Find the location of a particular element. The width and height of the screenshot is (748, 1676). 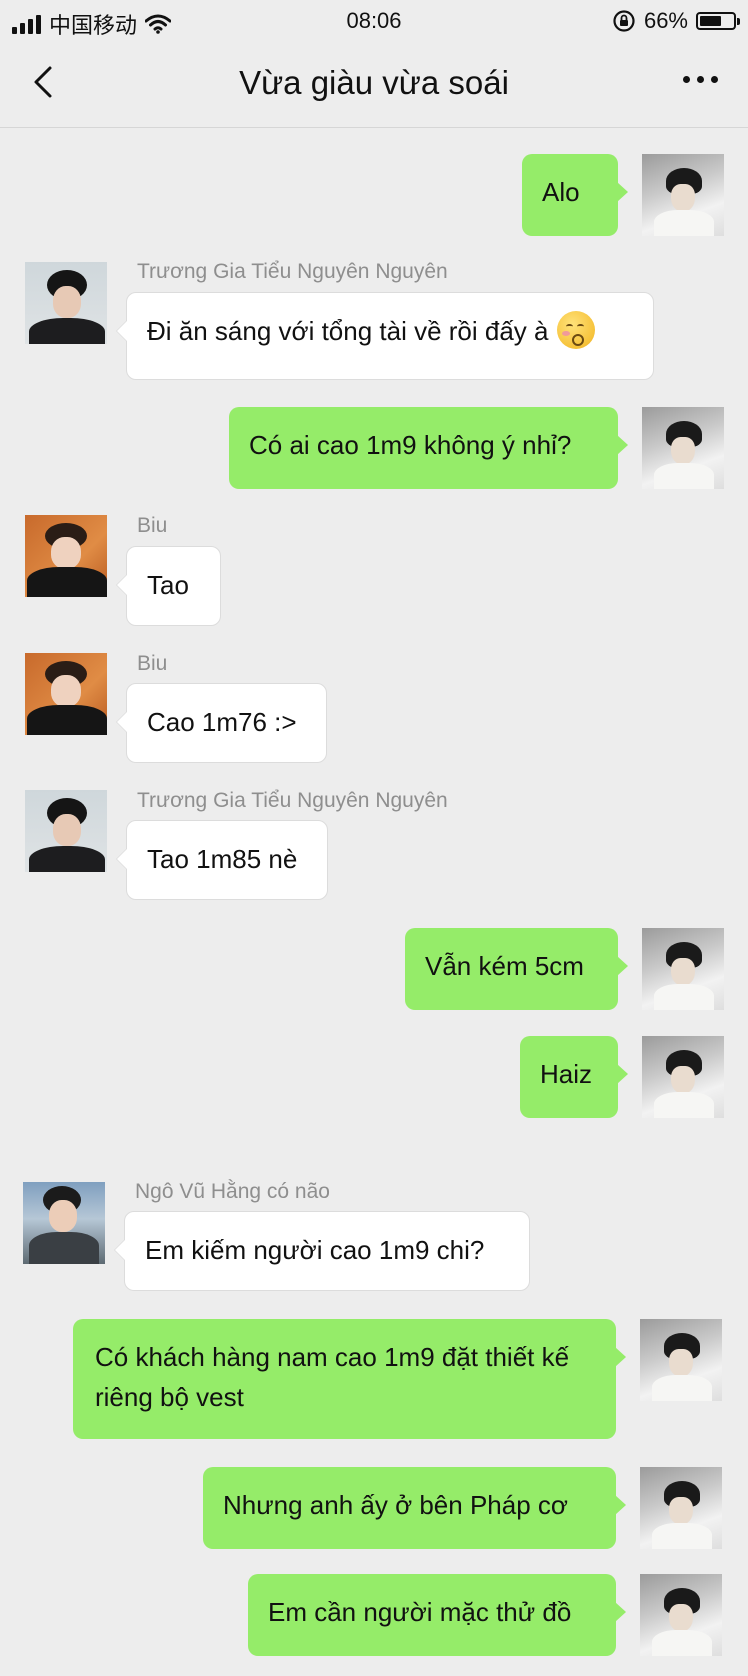

blushing-face-emoji is located at coordinates (575, 330).